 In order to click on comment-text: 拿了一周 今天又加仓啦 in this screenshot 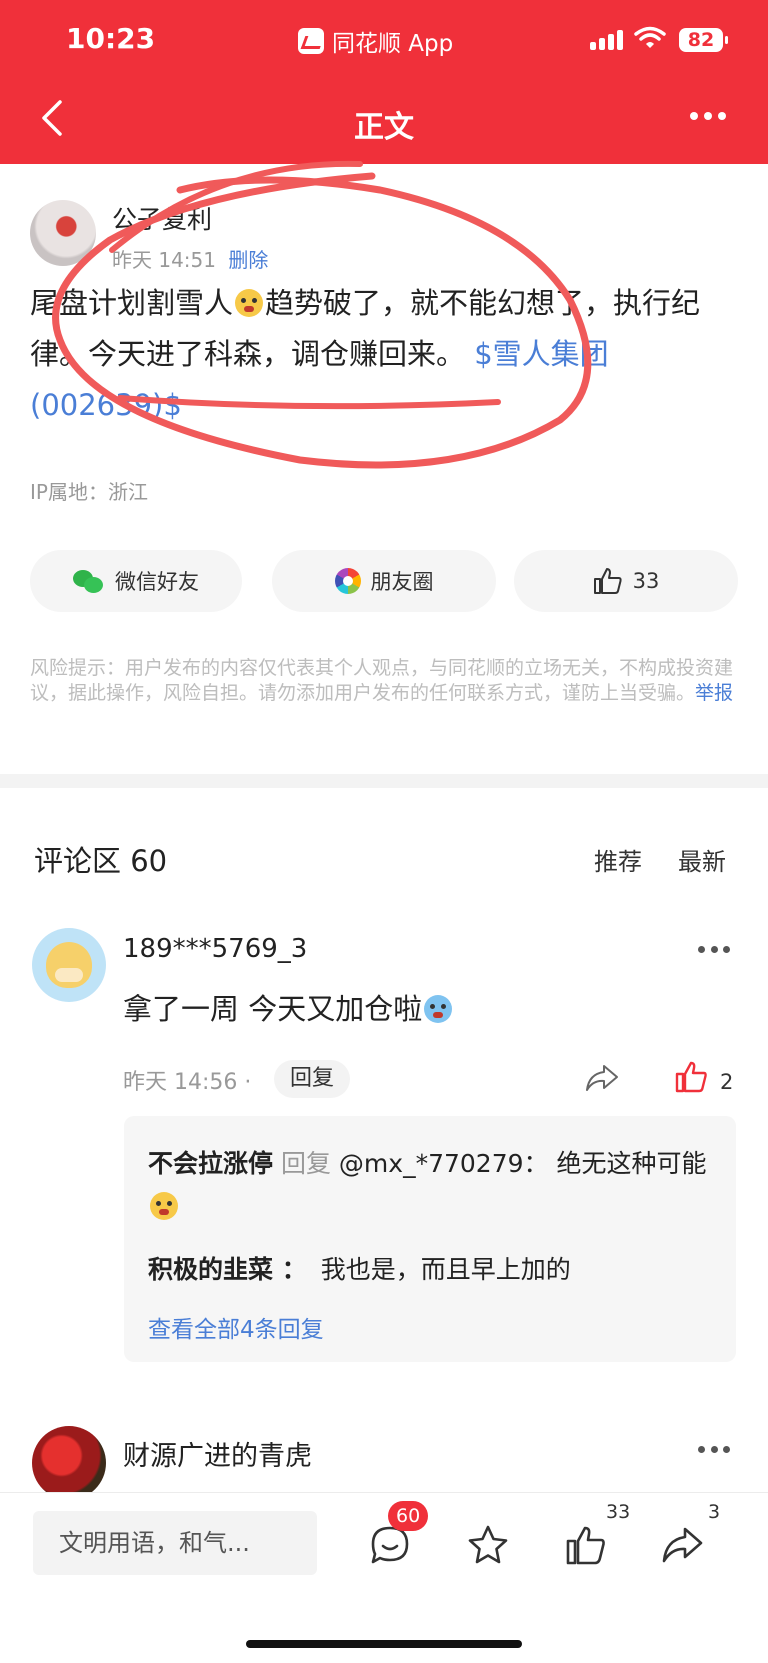, I will do `click(273, 1009)`.